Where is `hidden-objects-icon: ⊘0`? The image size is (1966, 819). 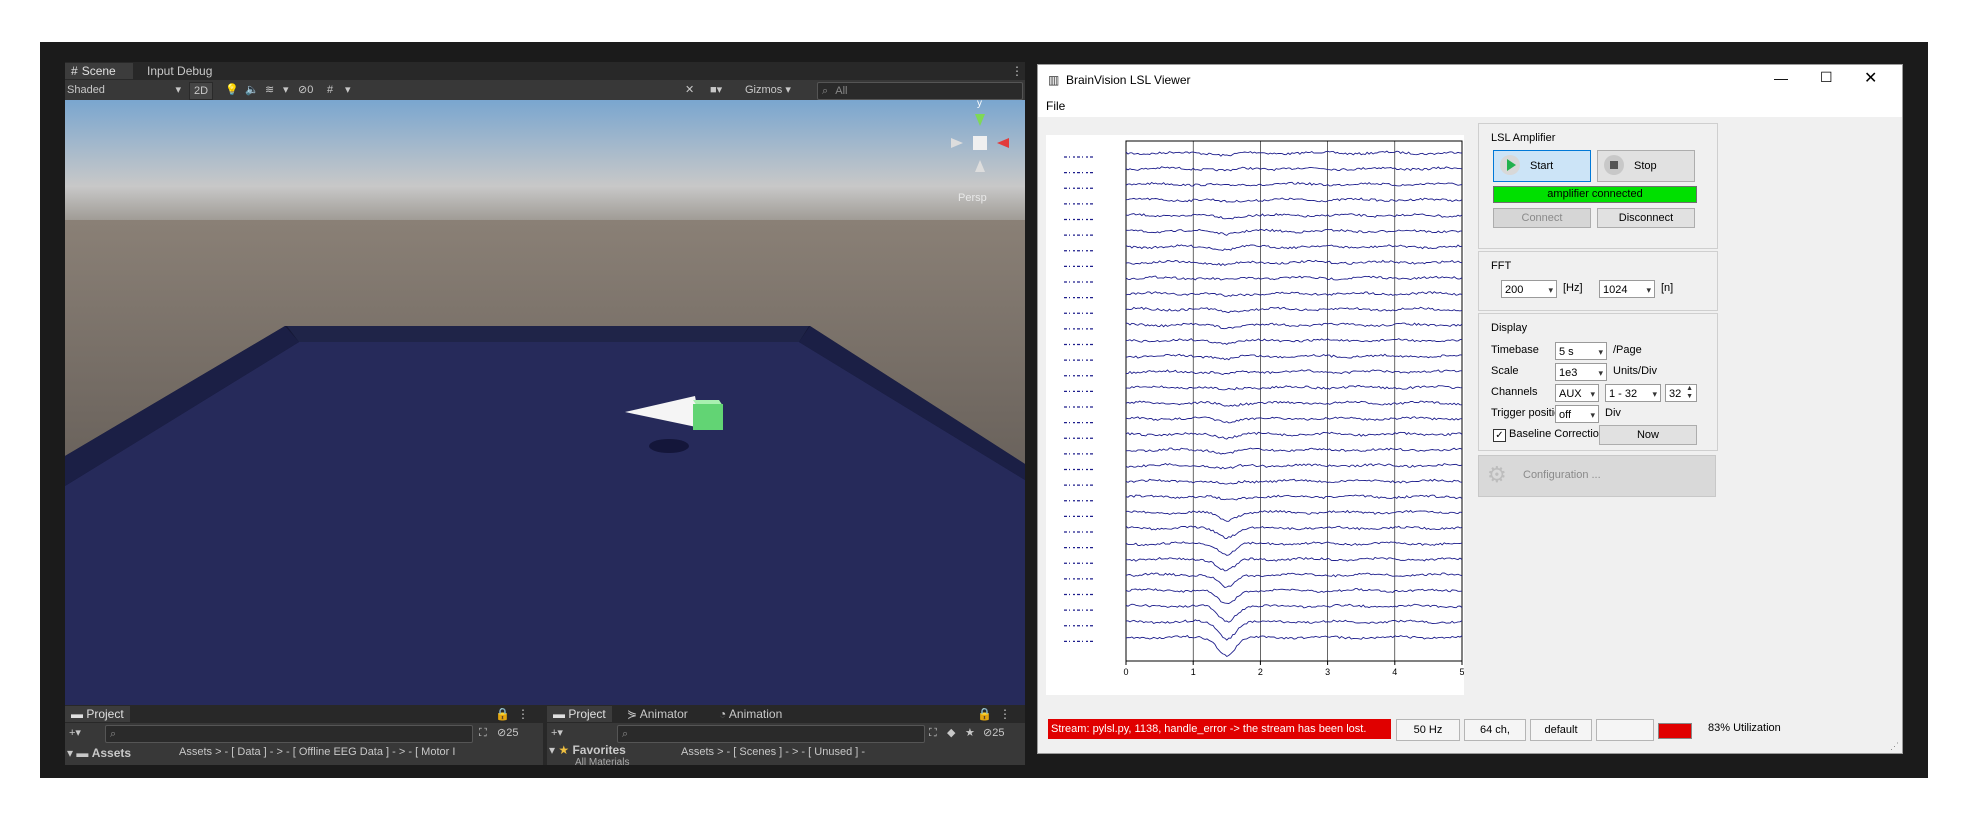 hidden-objects-icon: ⊘0 is located at coordinates (305, 90).